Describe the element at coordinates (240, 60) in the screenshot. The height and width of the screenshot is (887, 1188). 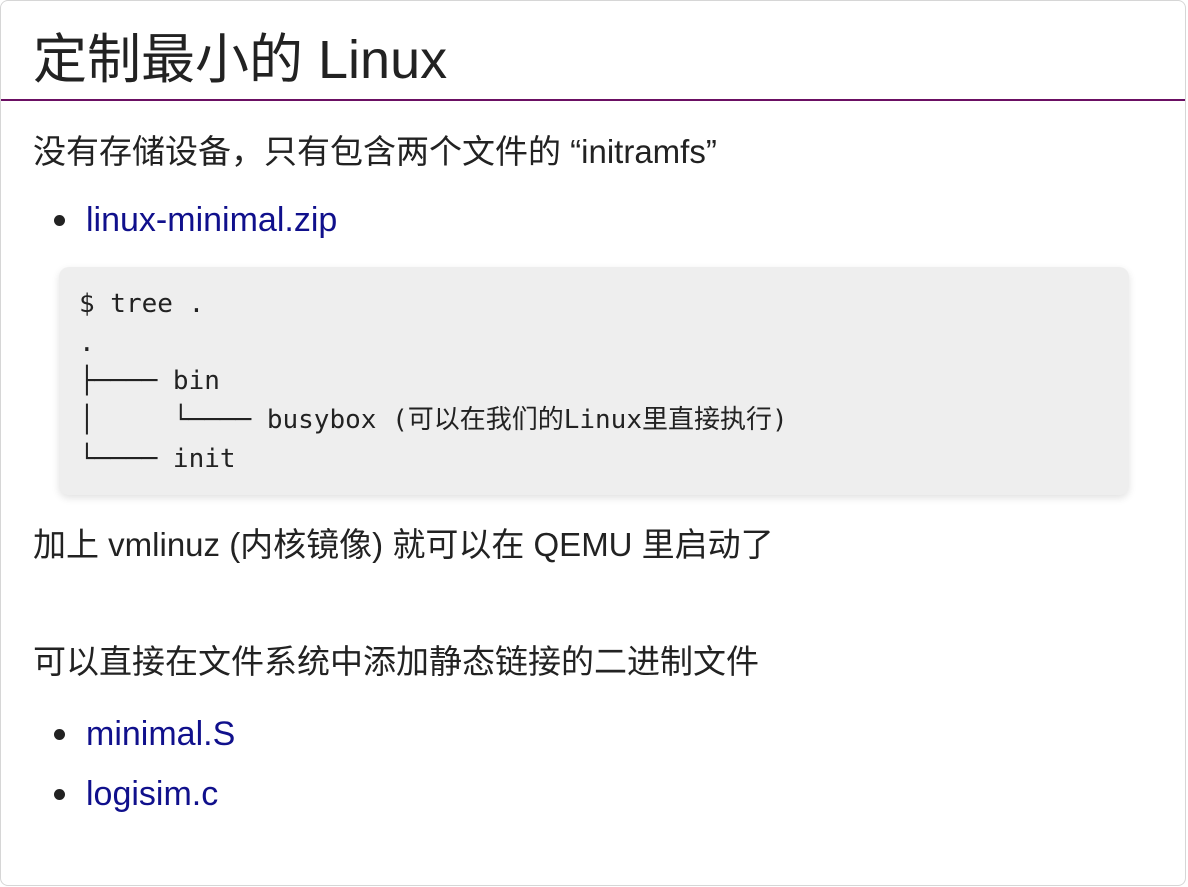
I see `slide-title: 定制最小的 Linux` at that location.